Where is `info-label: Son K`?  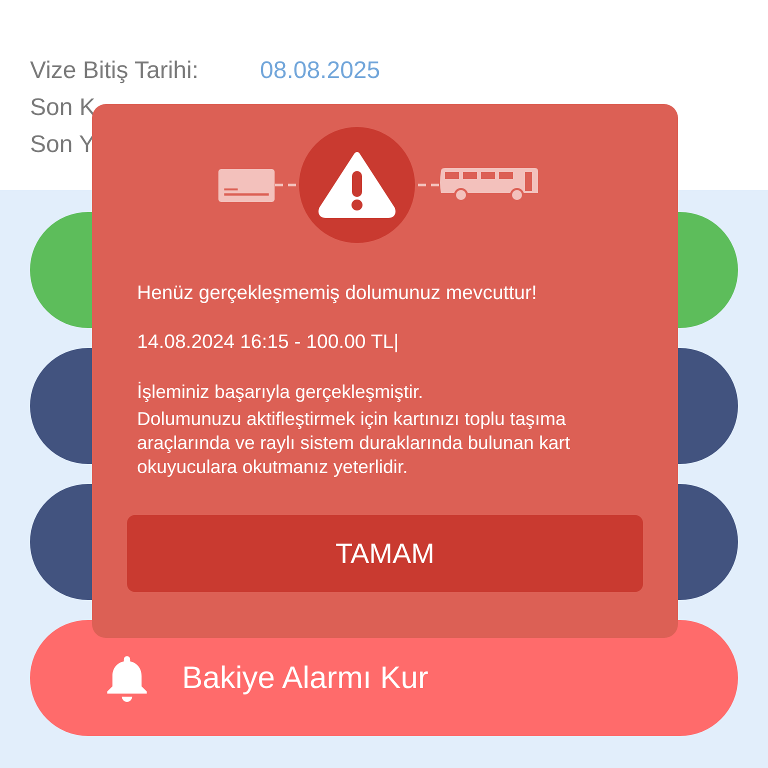 info-label: Son K is located at coordinates (63, 108).